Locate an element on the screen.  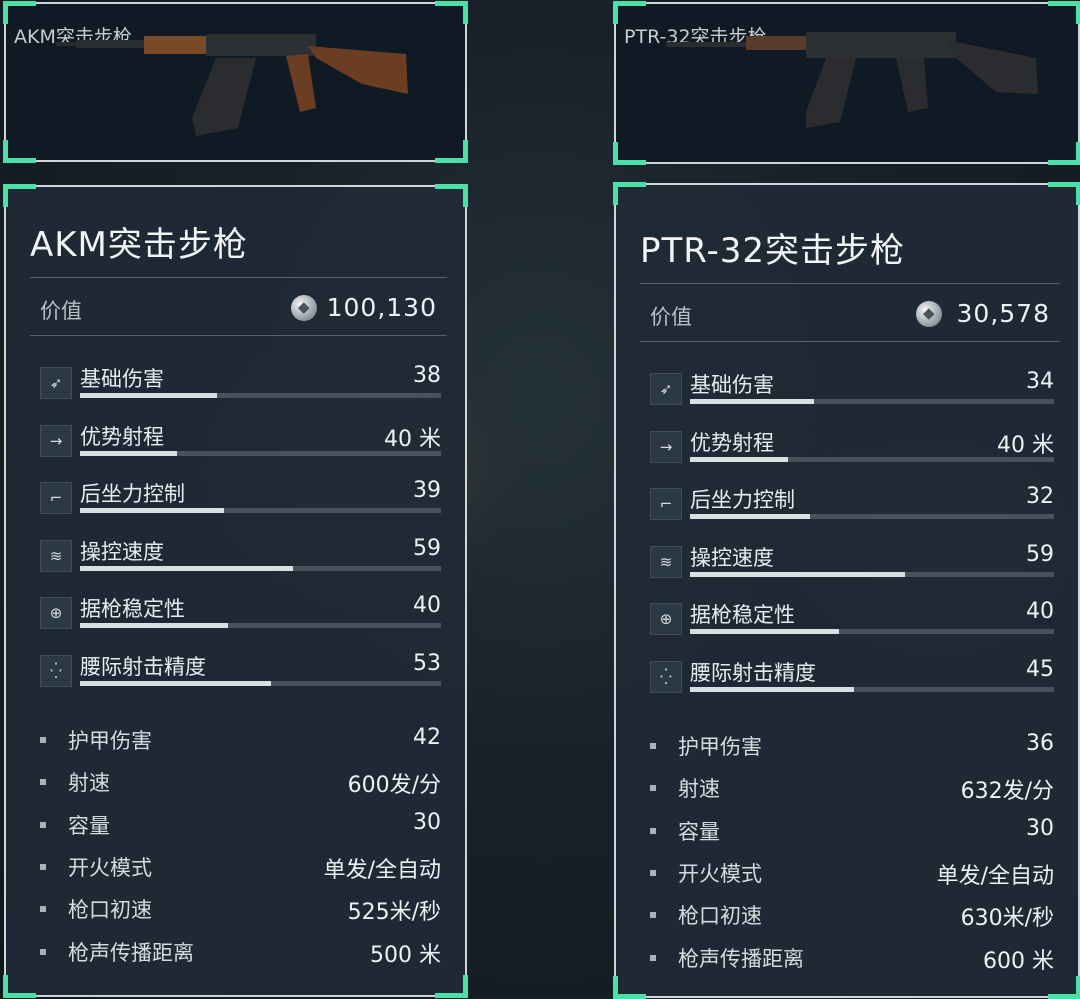
weapon-image-card-left: AKM突击步枪 is located at coordinates (235, 82).